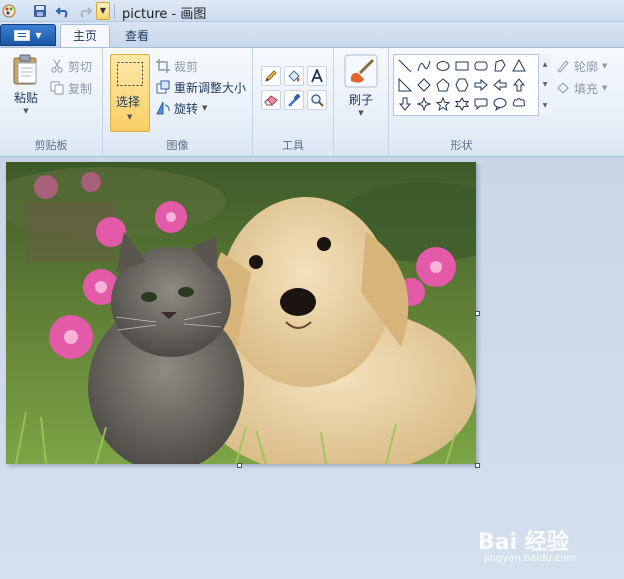 The width and height of the screenshot is (624, 579). I want to click on pentagon-shape-icon, so click(443, 85).